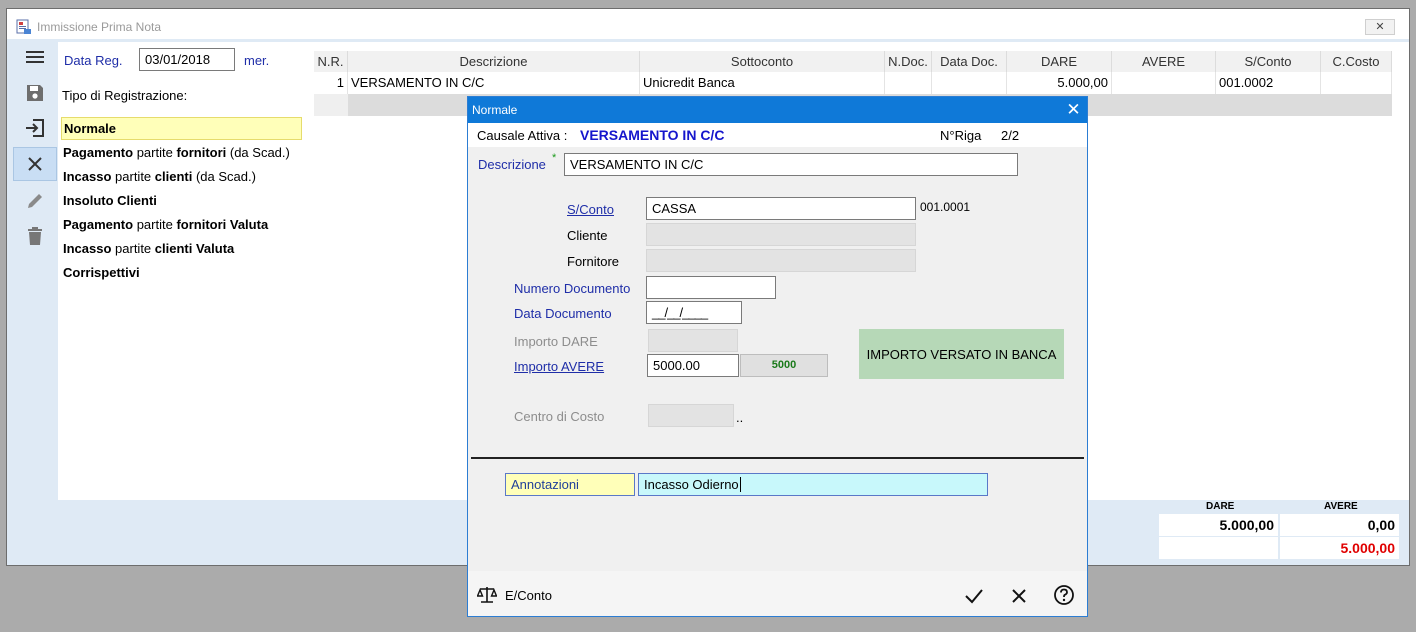  What do you see at coordinates (762, 61) in the screenshot?
I see `grid-column-header: Sottoconto` at bounding box center [762, 61].